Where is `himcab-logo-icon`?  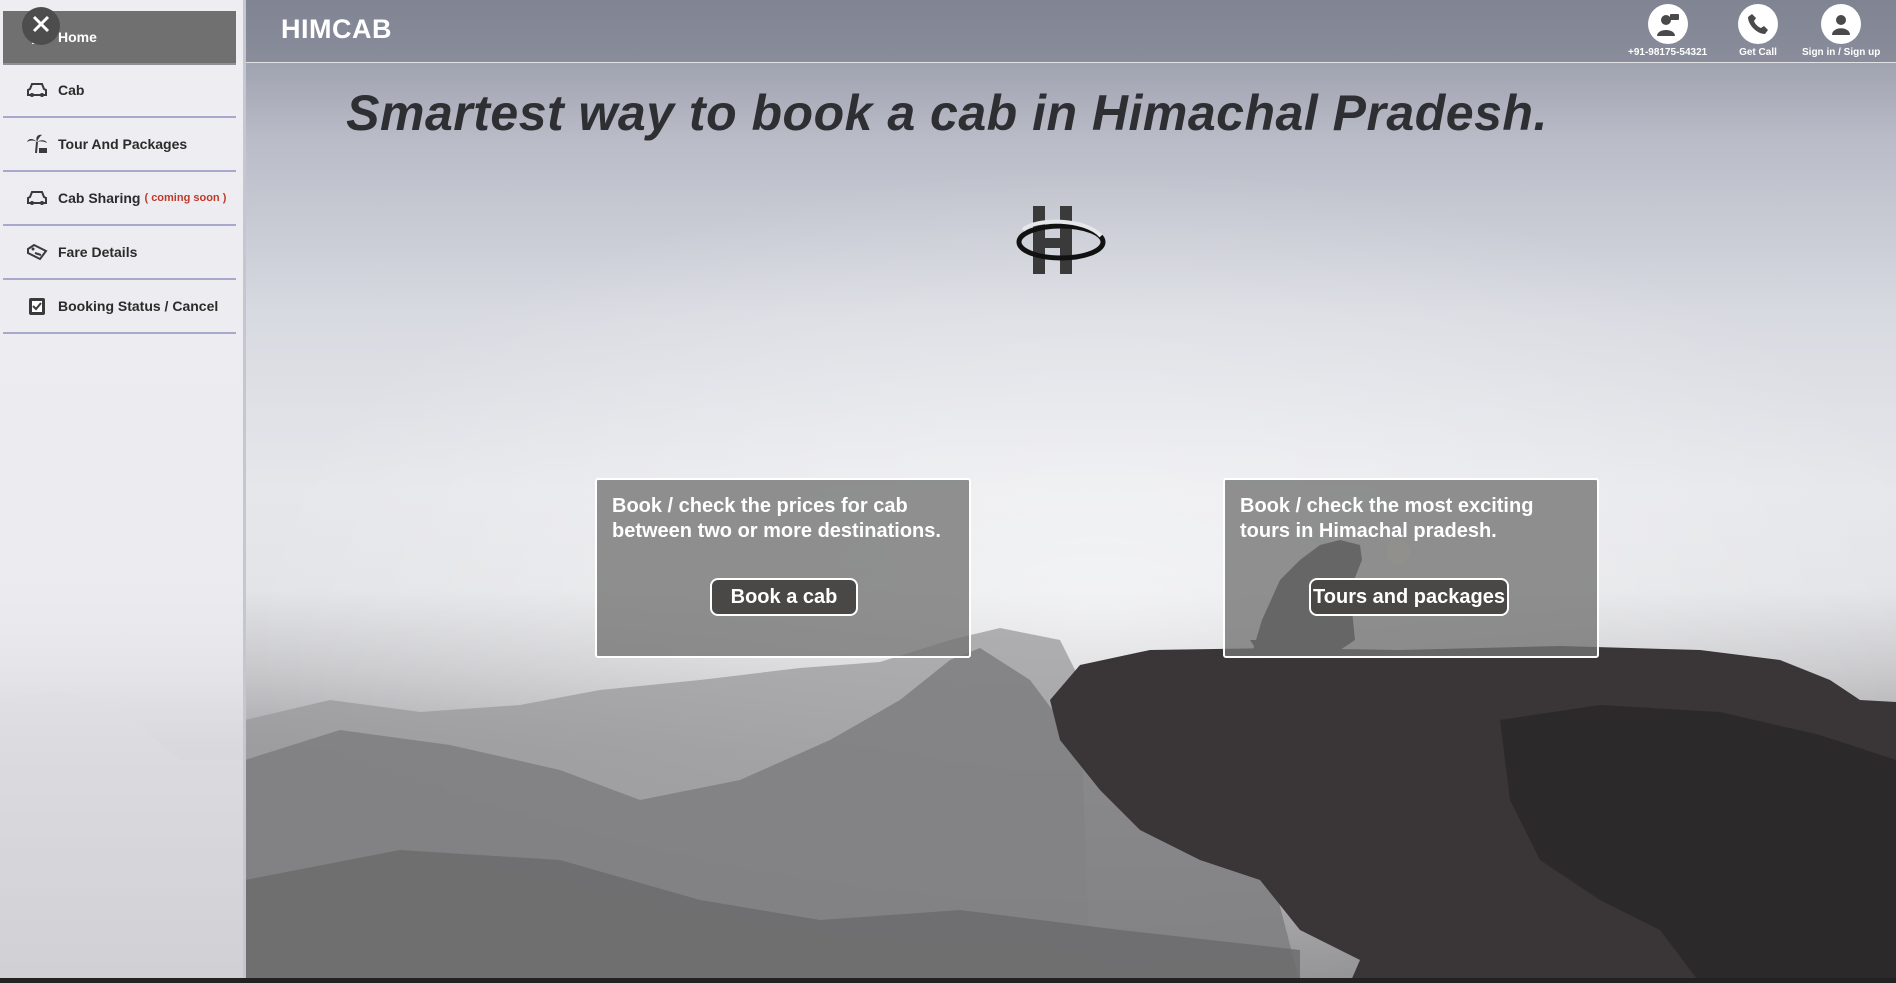 himcab-logo-icon is located at coordinates (1061, 242).